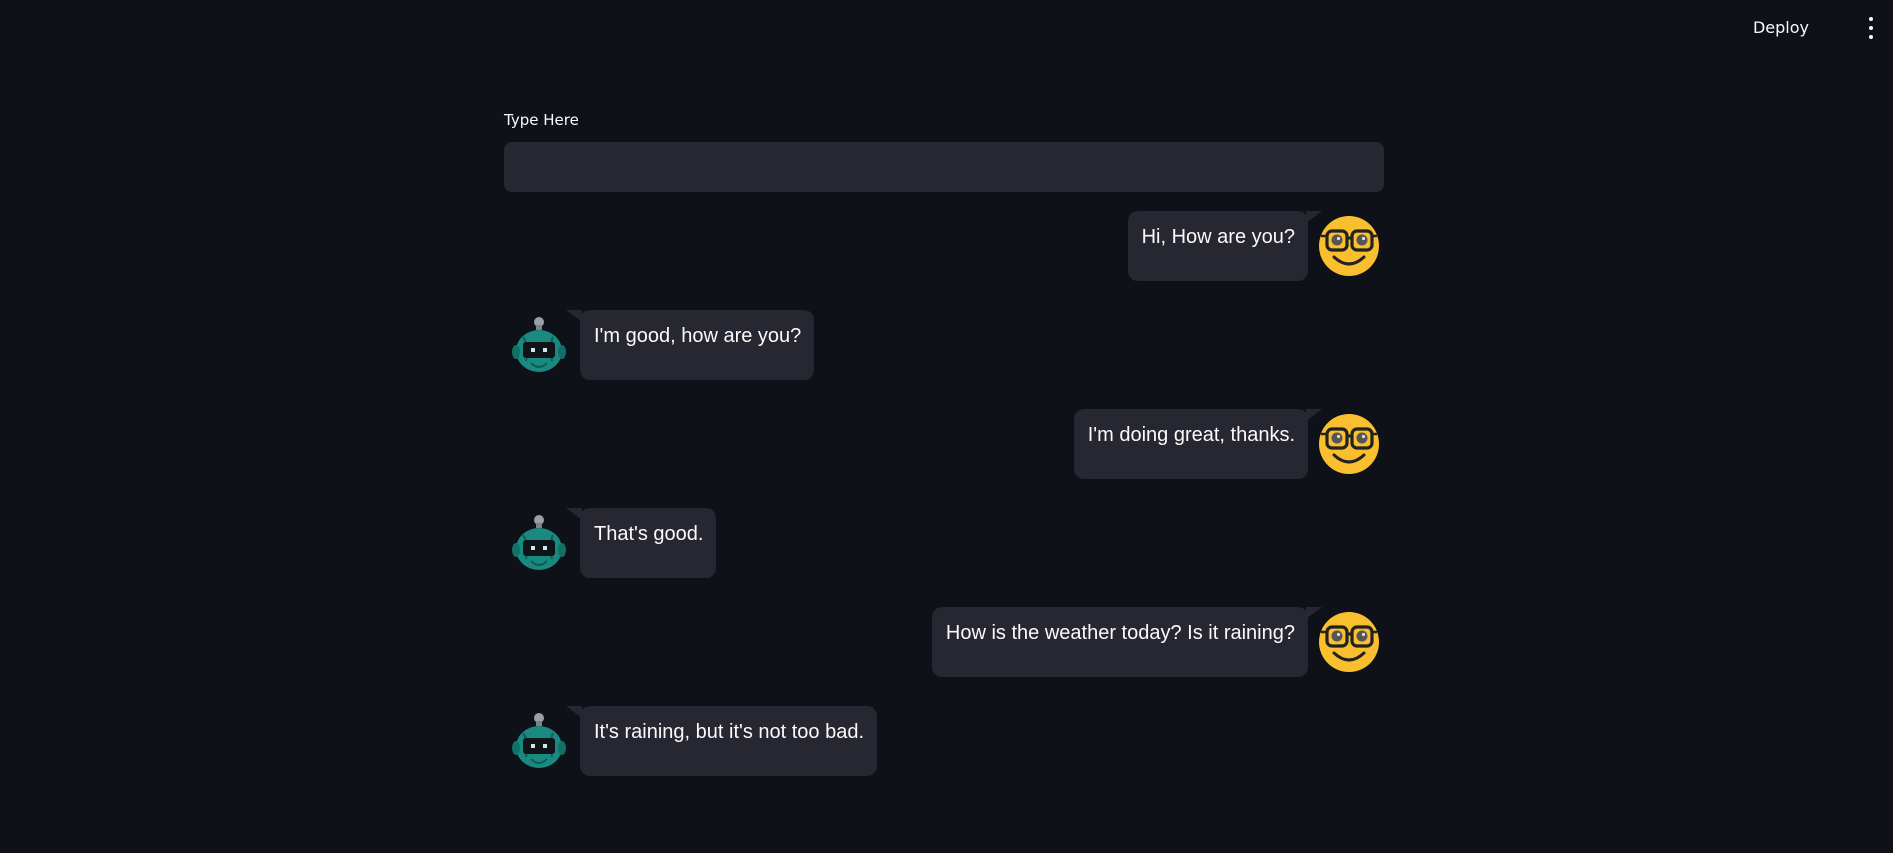  Describe the element at coordinates (690, 345) in the screenshot. I see `message-bubble: I'm good, how are you?` at that location.